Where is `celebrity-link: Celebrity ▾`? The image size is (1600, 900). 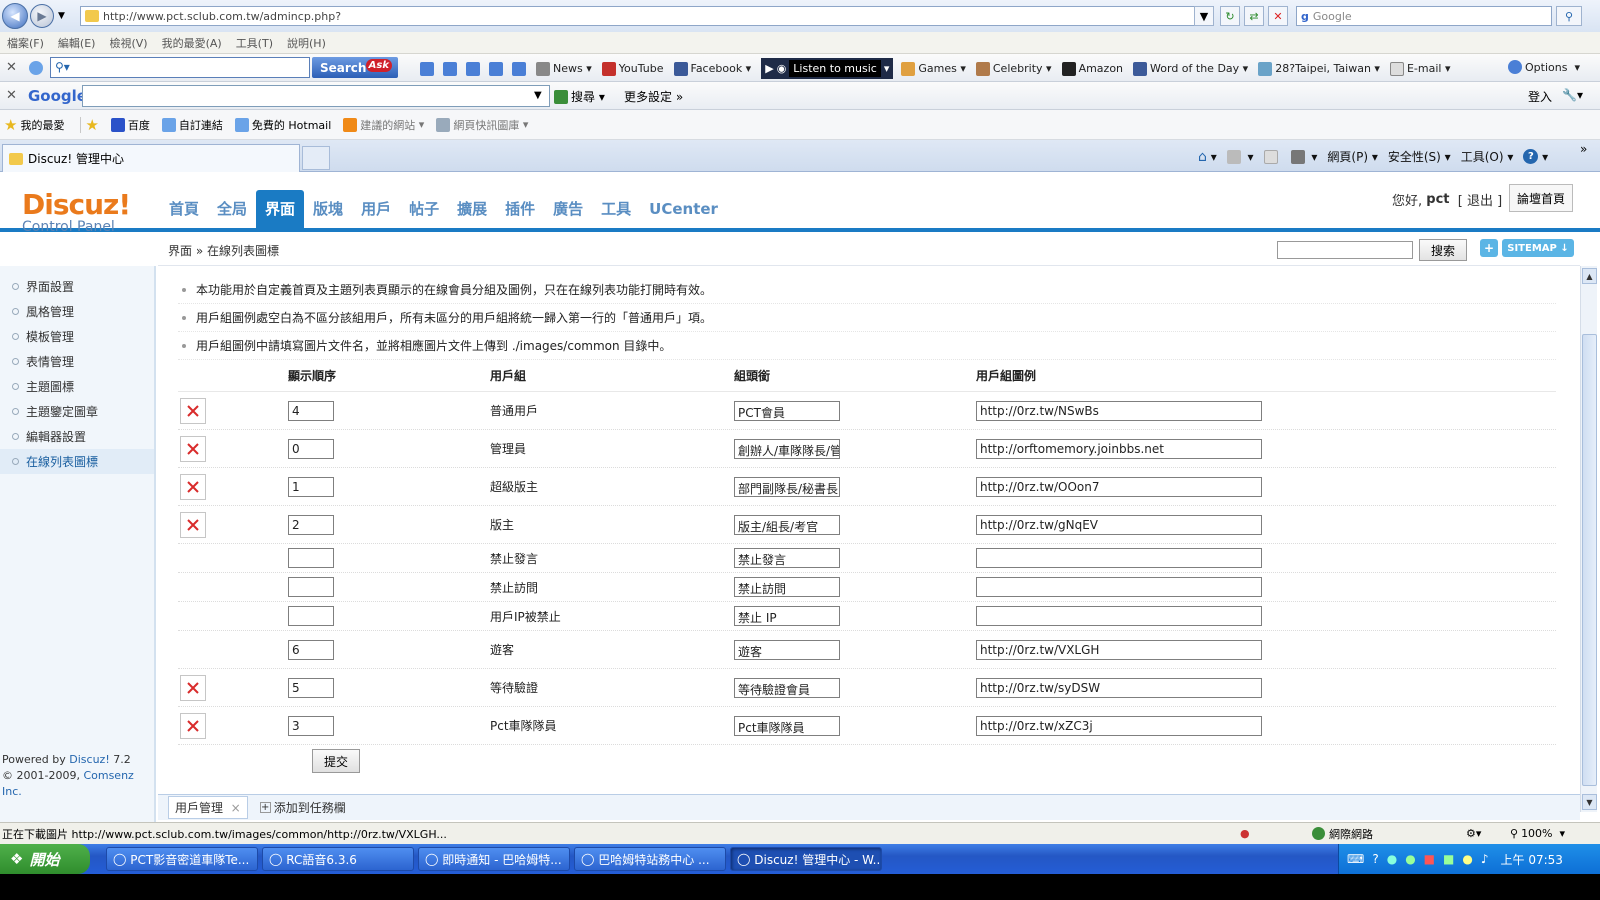
celebrity-link: Celebrity ▾ is located at coordinates (1013, 68).